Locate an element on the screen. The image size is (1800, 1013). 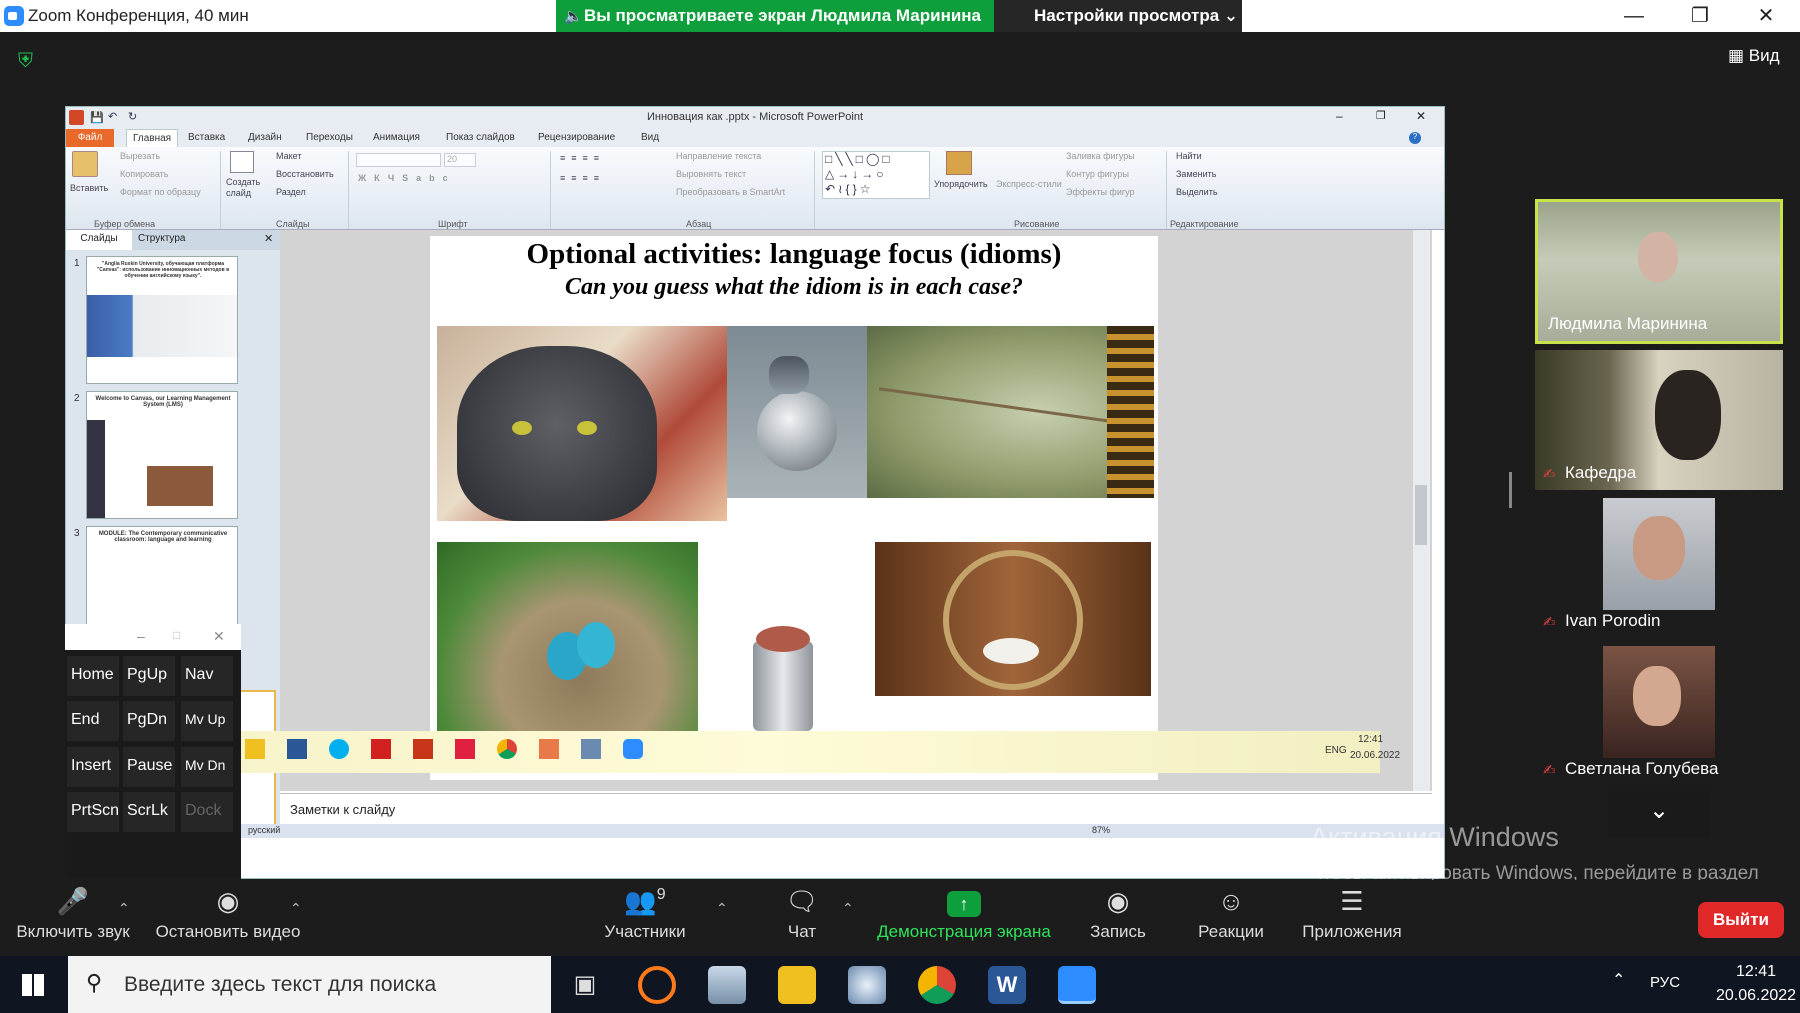
tab-file: Файл is located at coordinates (90, 138).